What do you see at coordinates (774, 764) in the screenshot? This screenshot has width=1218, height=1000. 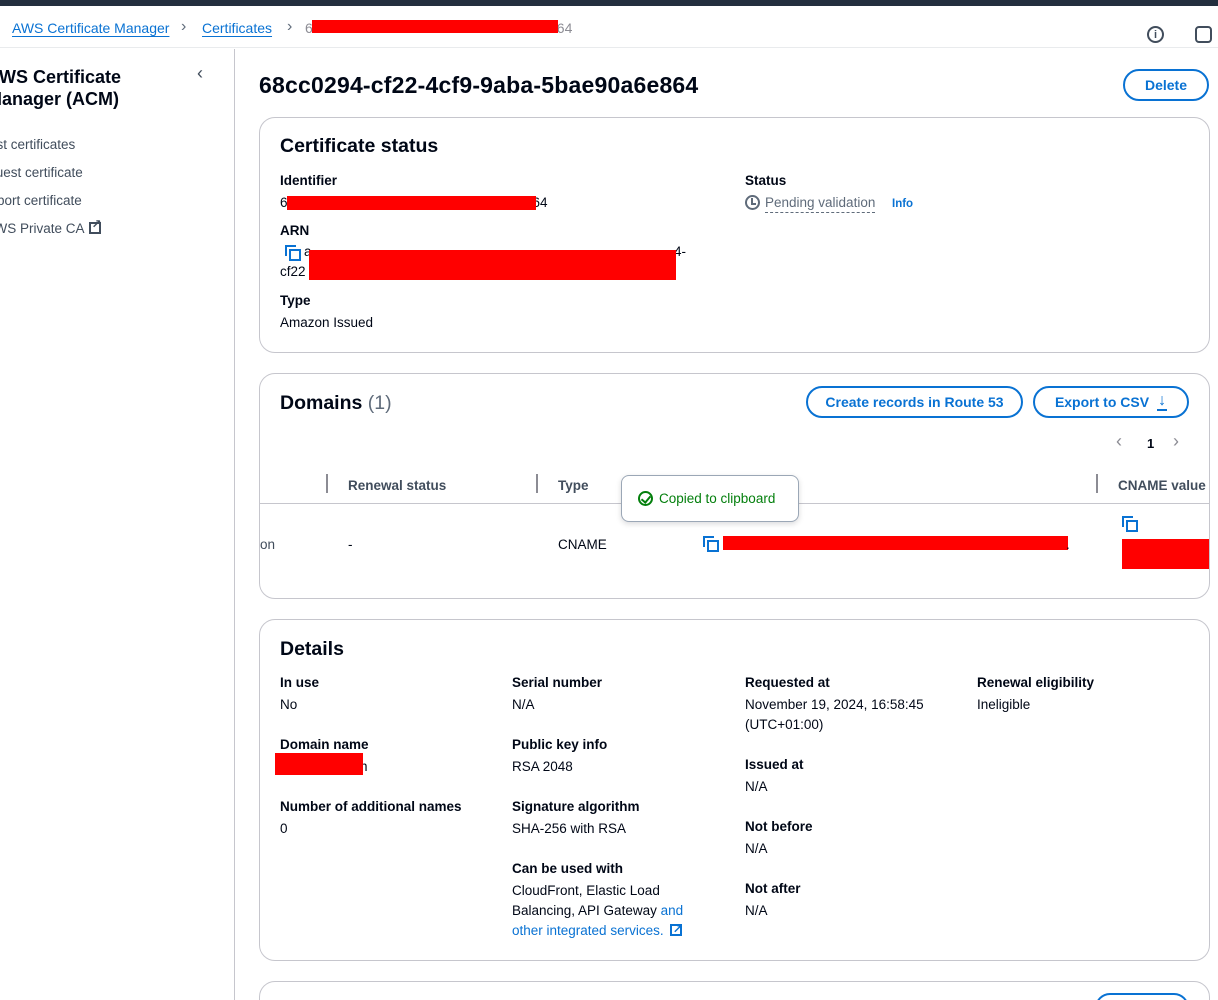 I see `issued-at-label: Issued at` at bounding box center [774, 764].